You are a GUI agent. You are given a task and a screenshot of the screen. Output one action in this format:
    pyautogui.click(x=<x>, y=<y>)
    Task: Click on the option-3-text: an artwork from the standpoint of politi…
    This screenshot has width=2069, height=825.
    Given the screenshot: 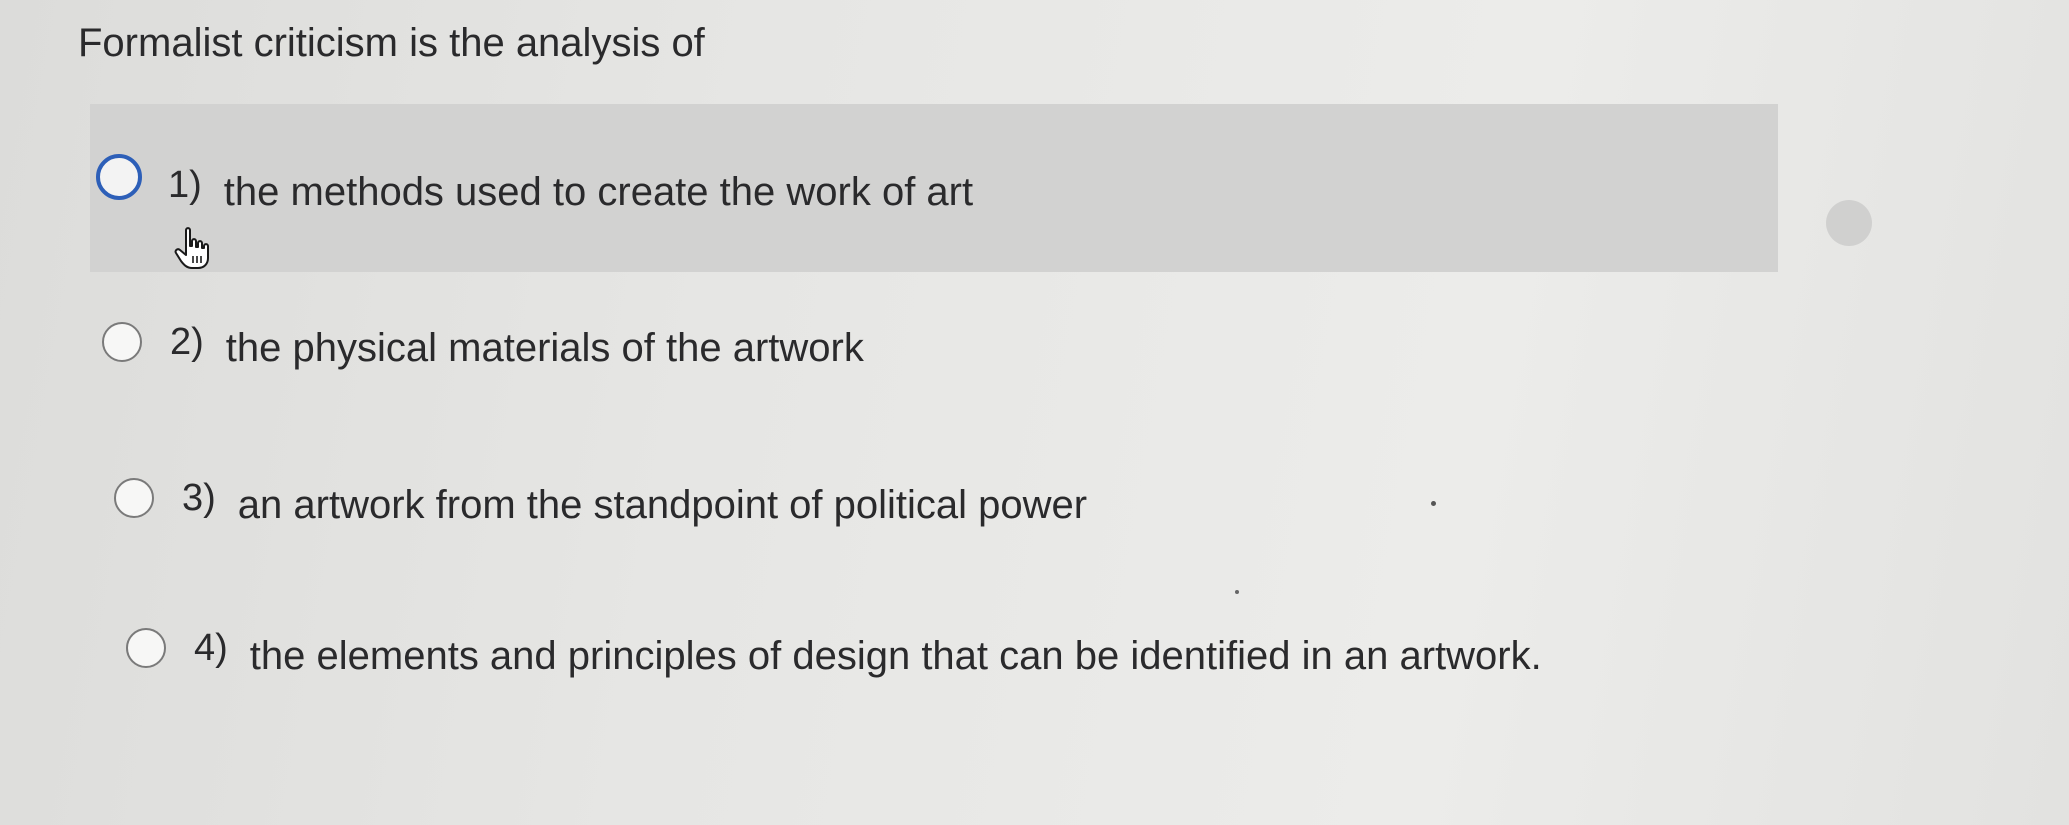 What is the action you would take?
    pyautogui.click(x=662, y=504)
    